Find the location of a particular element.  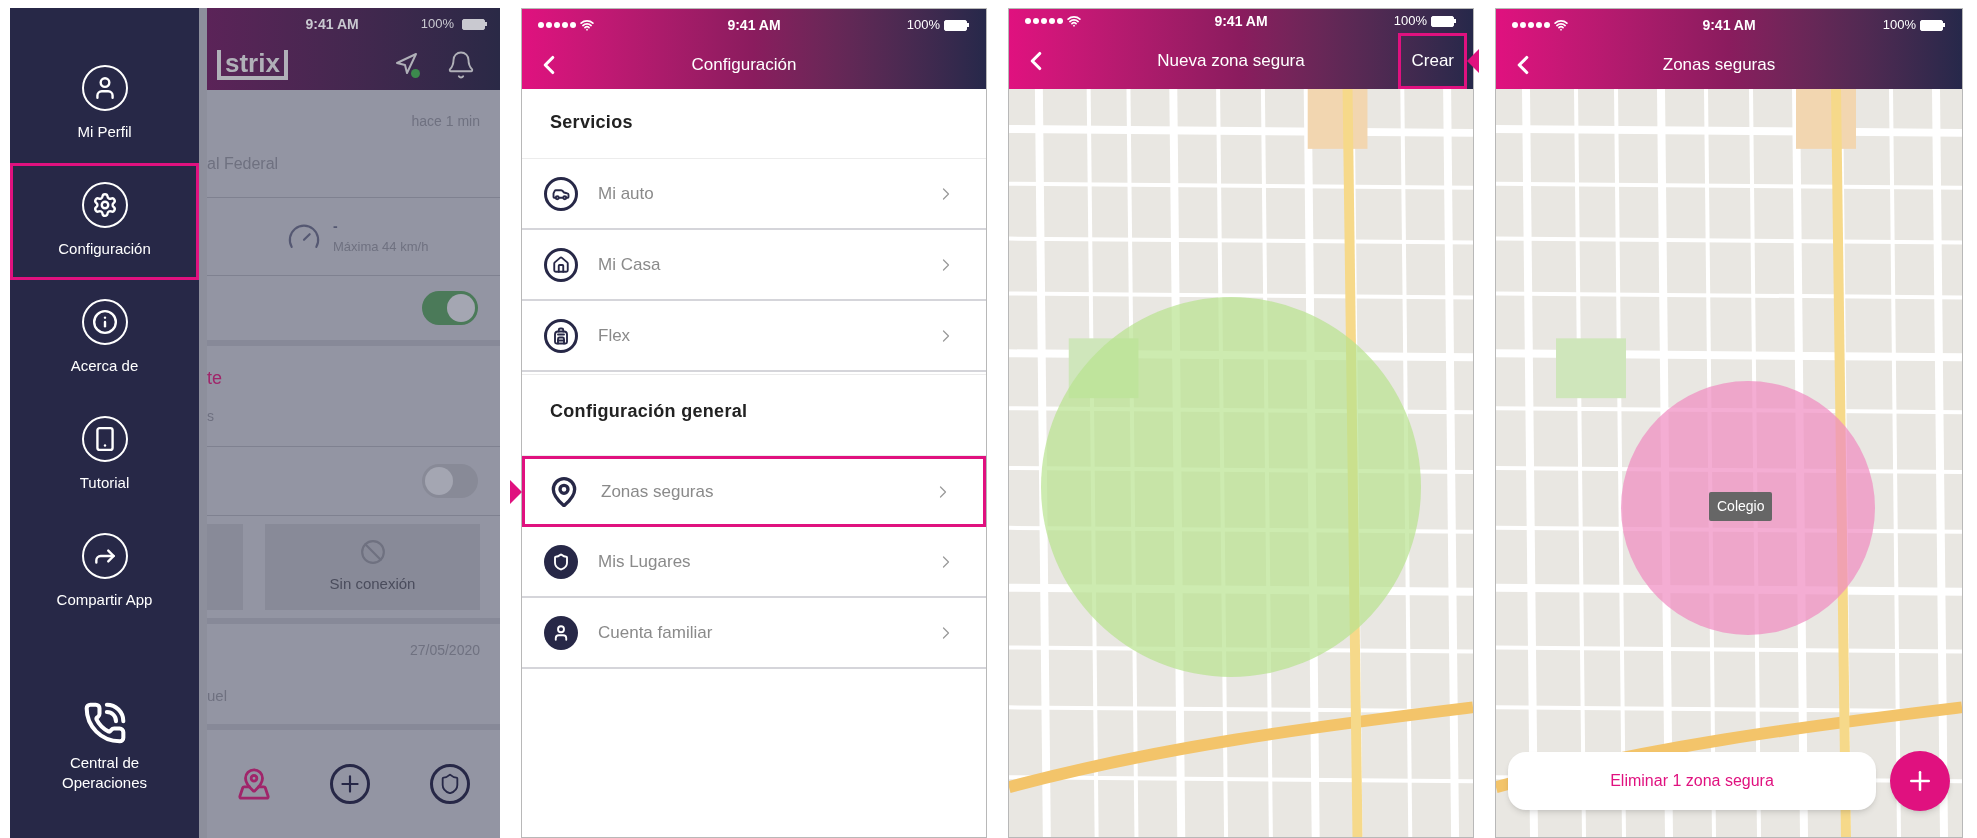

menu-item: Mi Perfil is located at coordinates (104, 104).